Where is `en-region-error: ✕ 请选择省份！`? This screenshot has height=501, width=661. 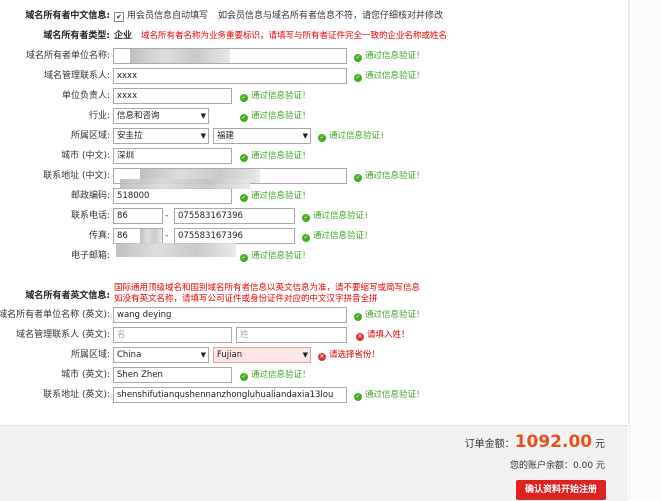 en-region-error: ✕ 请选择省份！ is located at coordinates (349, 355).